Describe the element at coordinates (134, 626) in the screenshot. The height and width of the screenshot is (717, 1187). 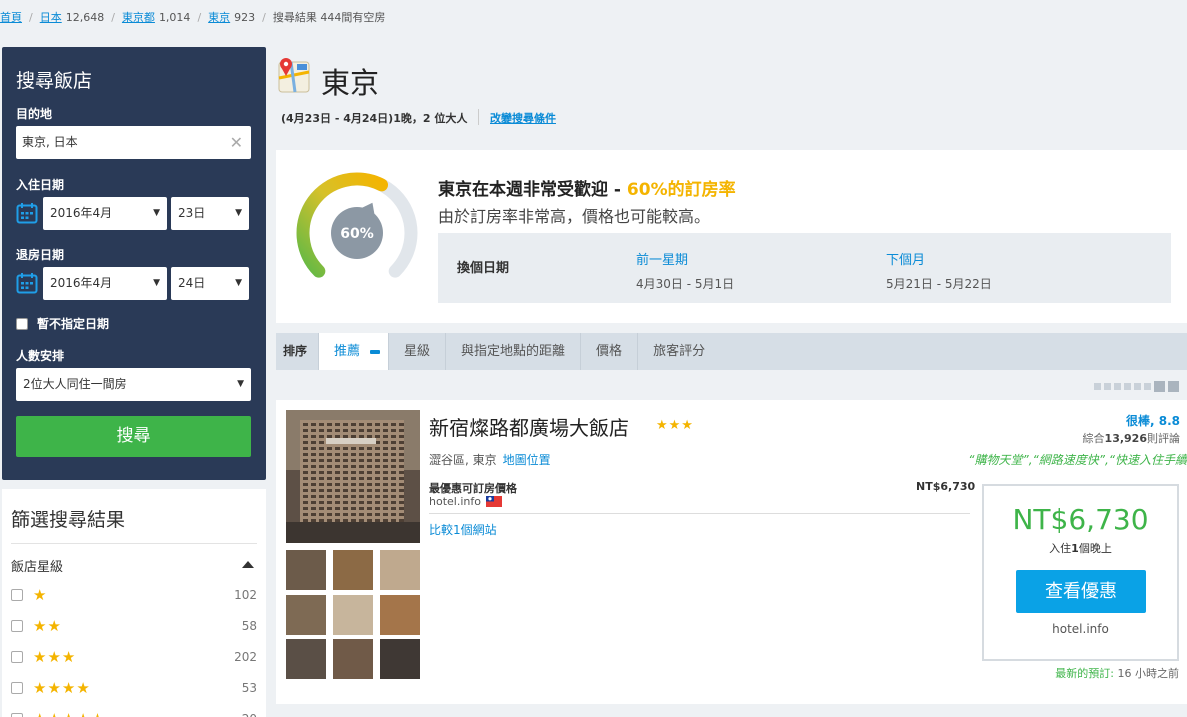
I see `star-filter-row: ★★ 58` at that location.